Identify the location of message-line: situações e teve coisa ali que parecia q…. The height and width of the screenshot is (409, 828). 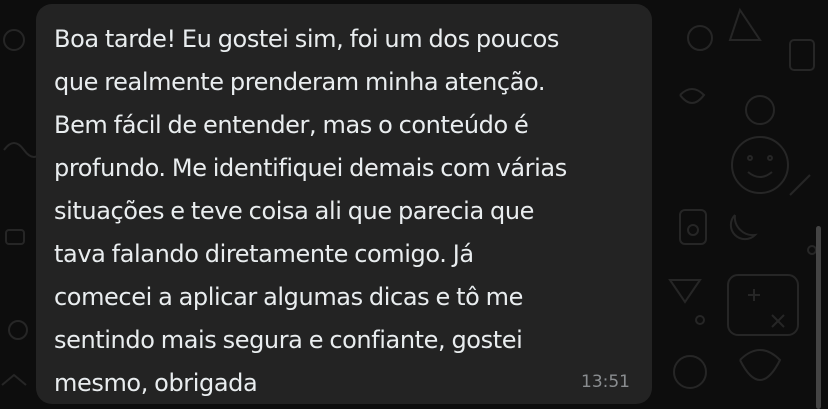
(294, 211).